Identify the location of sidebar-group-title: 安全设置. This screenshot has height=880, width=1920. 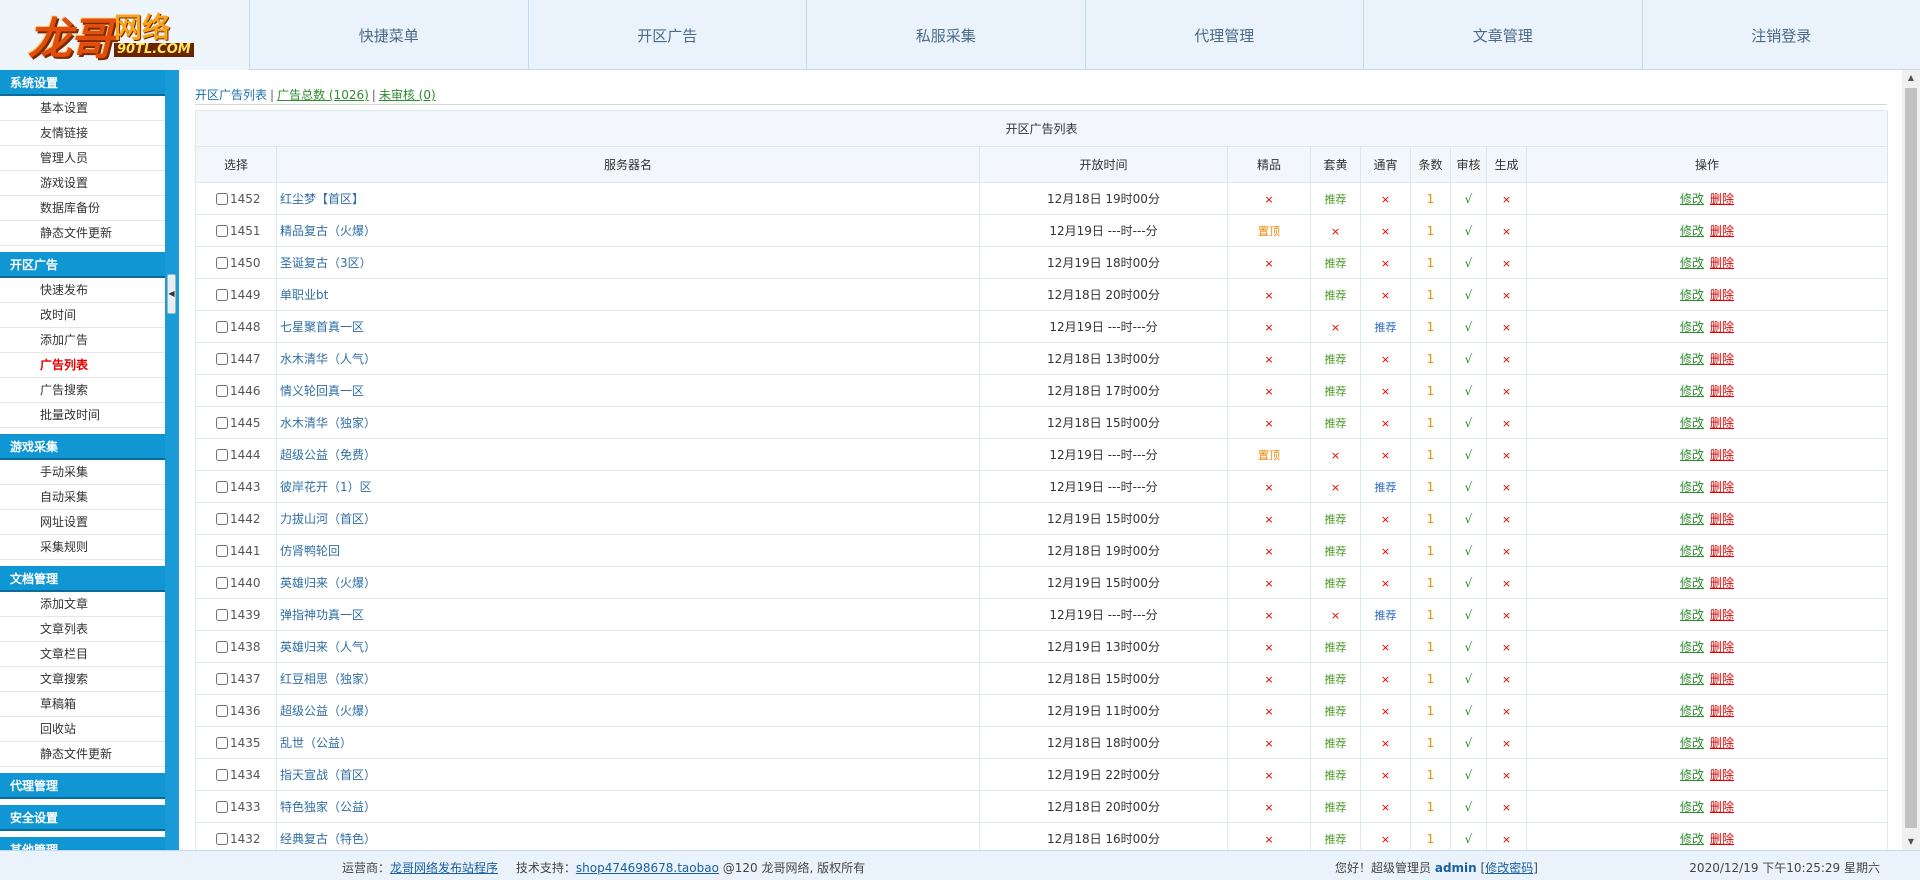
(82, 818).